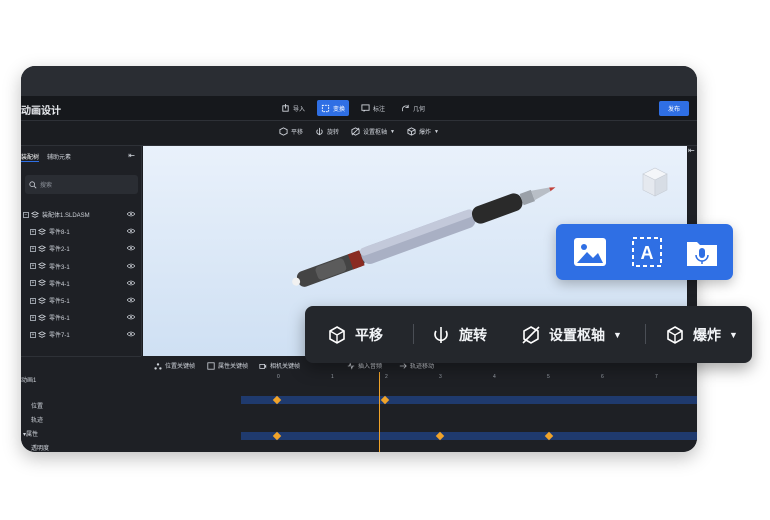 The width and height of the screenshot is (770, 520). Describe the element at coordinates (291, 131) in the screenshot. I see `translate-tool: 平移` at that location.